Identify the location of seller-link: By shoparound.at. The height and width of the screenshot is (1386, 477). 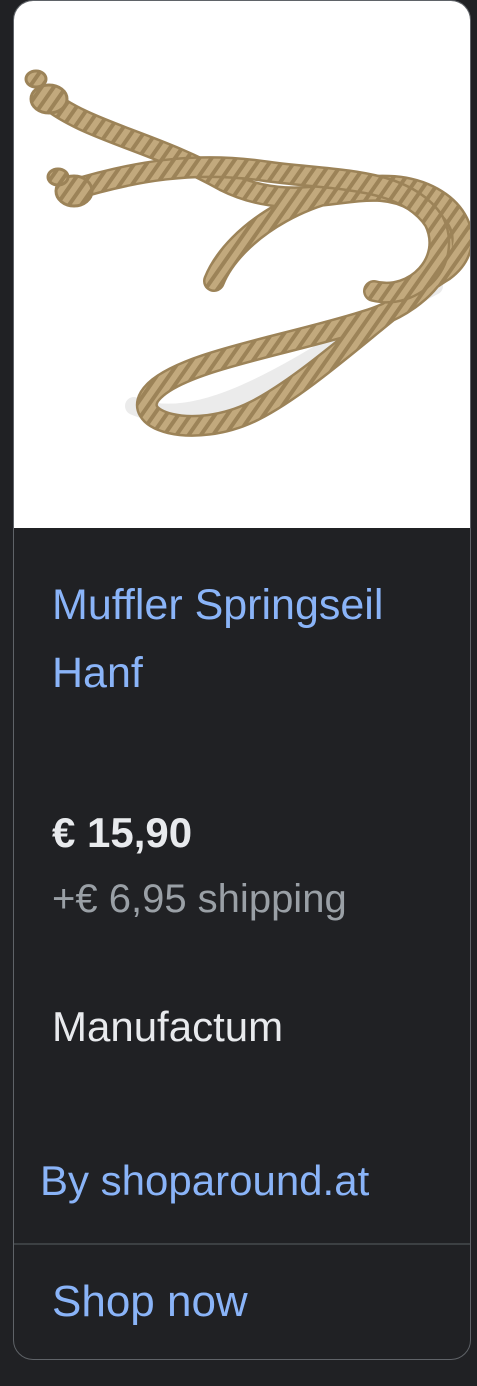
(204, 1181).